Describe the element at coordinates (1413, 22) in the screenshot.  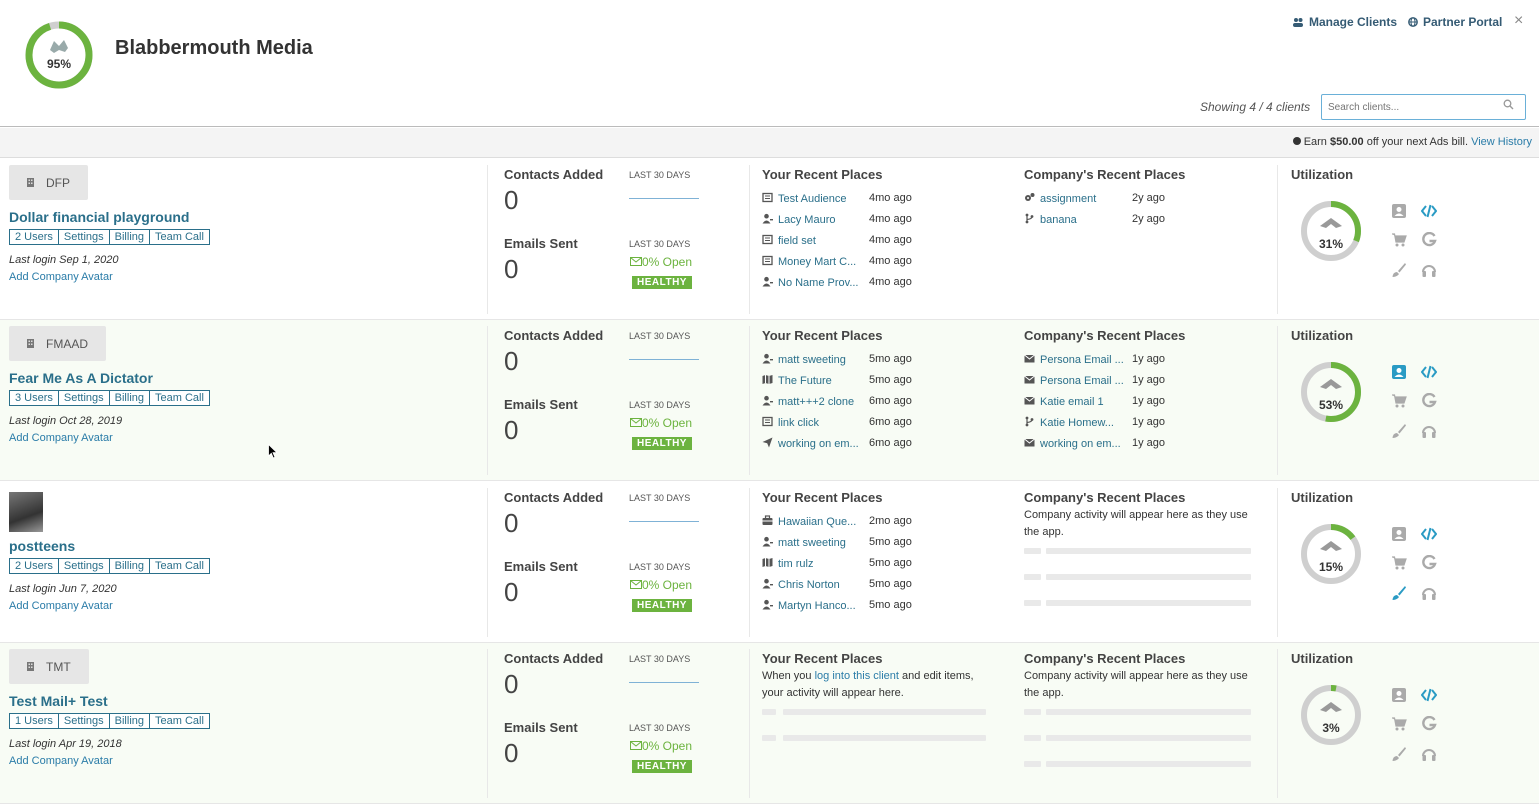
I see `globe-icon` at that location.